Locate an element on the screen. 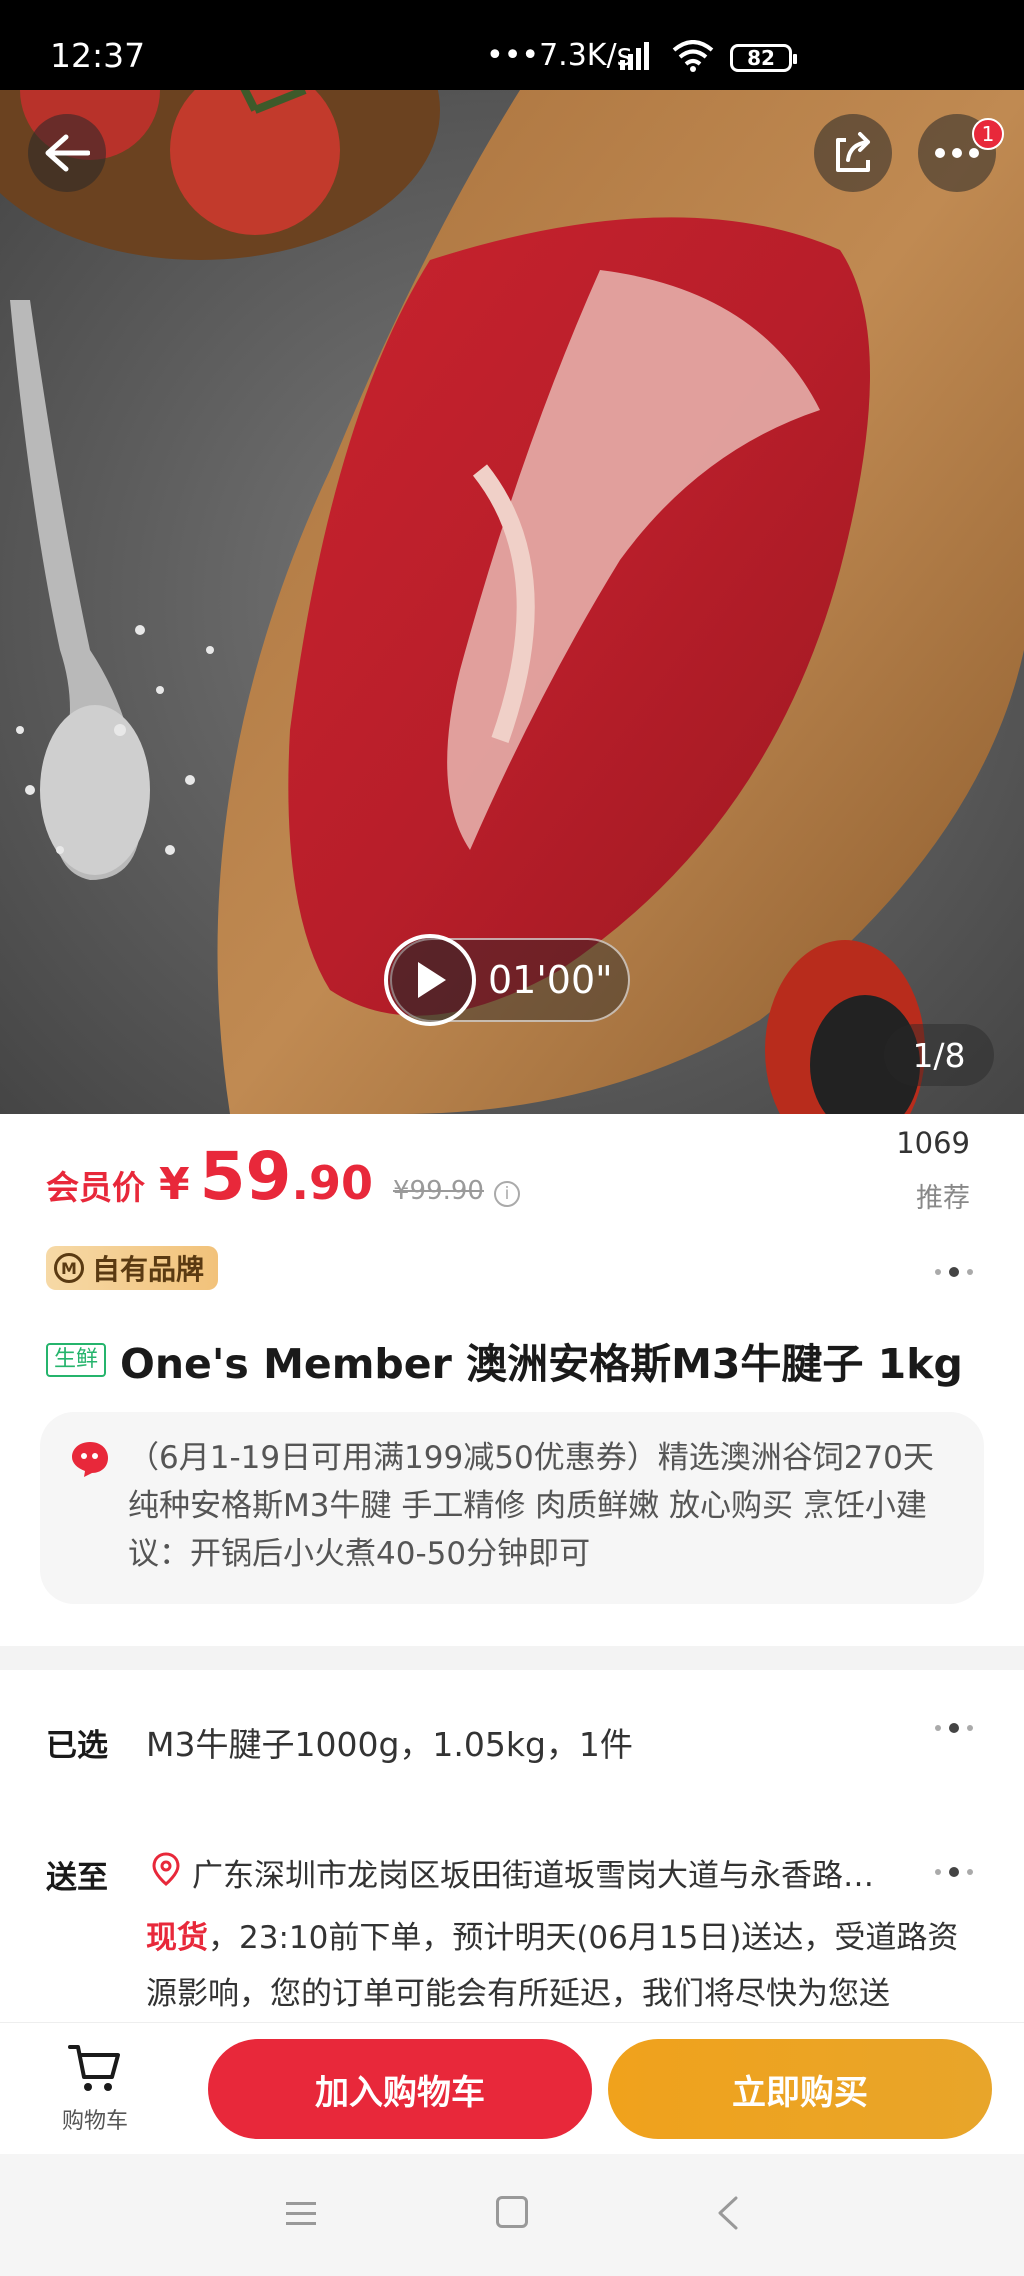 The width and height of the screenshot is (1024, 2276). arrow-left-icon is located at coordinates (67, 153).